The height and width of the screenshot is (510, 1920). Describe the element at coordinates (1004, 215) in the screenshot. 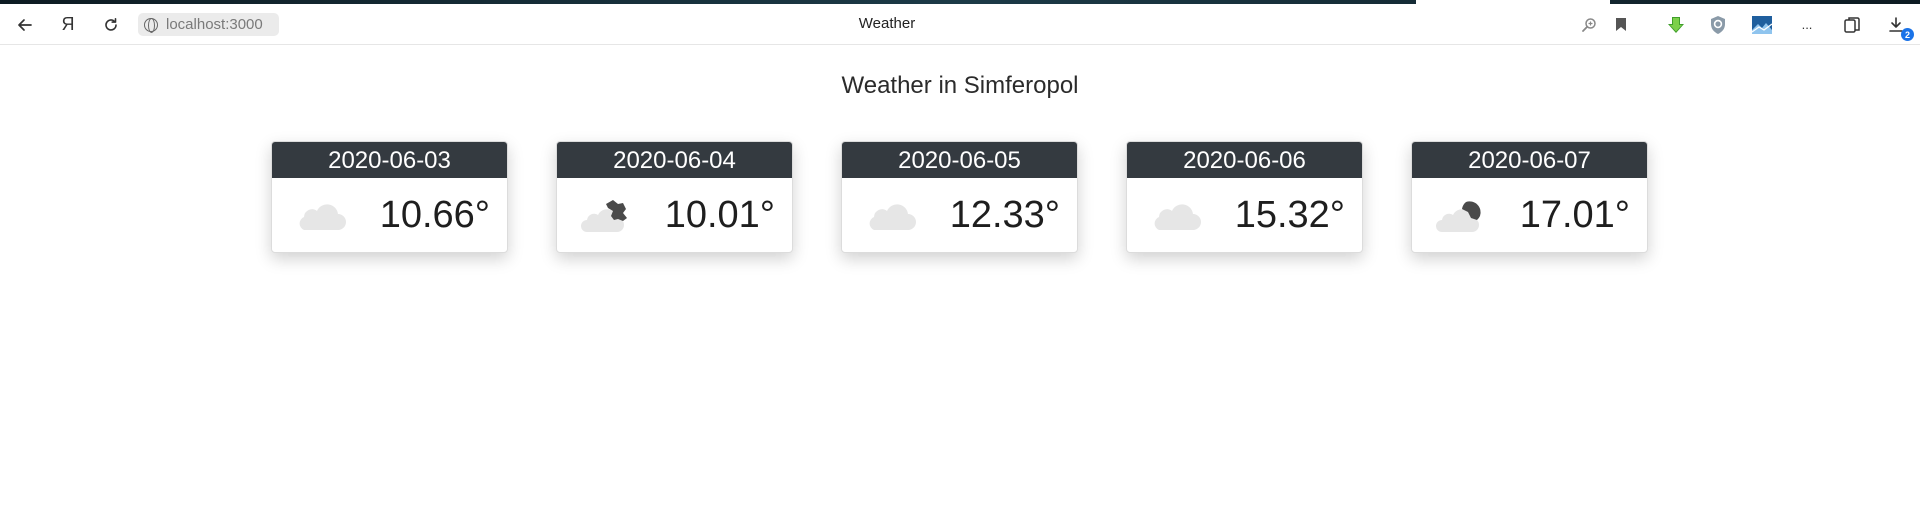

I see `forecast-temperature: 12.33°` at that location.